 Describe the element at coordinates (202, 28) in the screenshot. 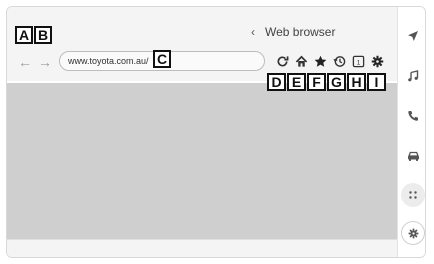

I see `header-bar: ‹ Web browser` at that location.